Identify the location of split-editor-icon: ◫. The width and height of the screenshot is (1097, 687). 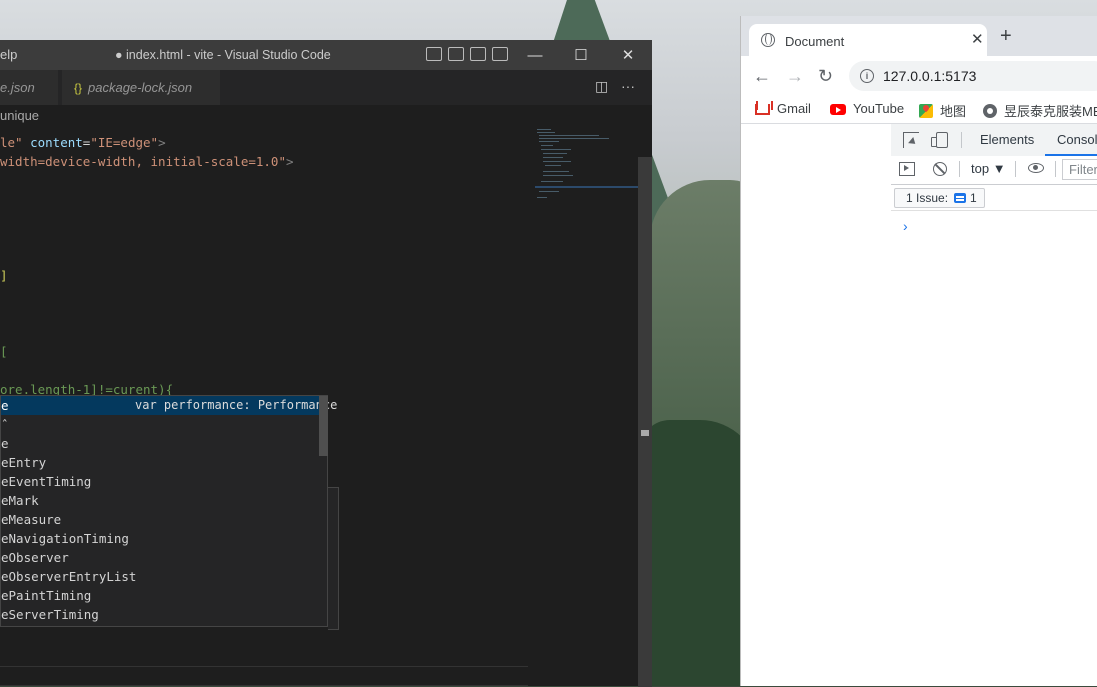
(601, 86).